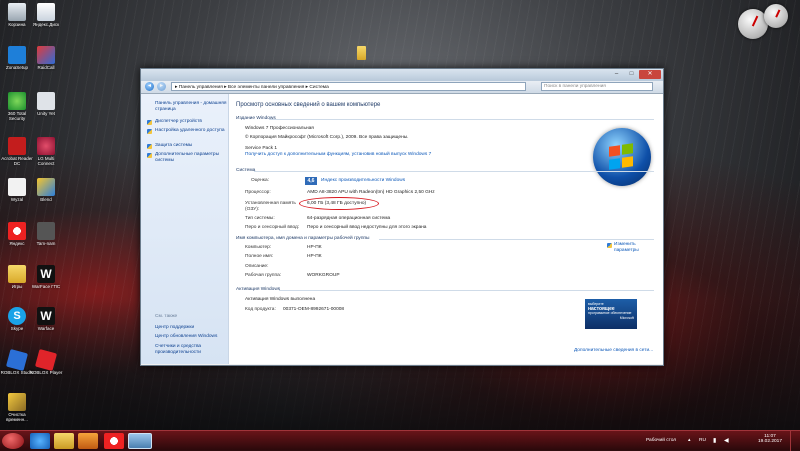 The height and width of the screenshot is (451, 800). Describe the element at coordinates (190, 337) in the screenshot. I see `see-also-windows-update: Центр обновления Windows` at that location.